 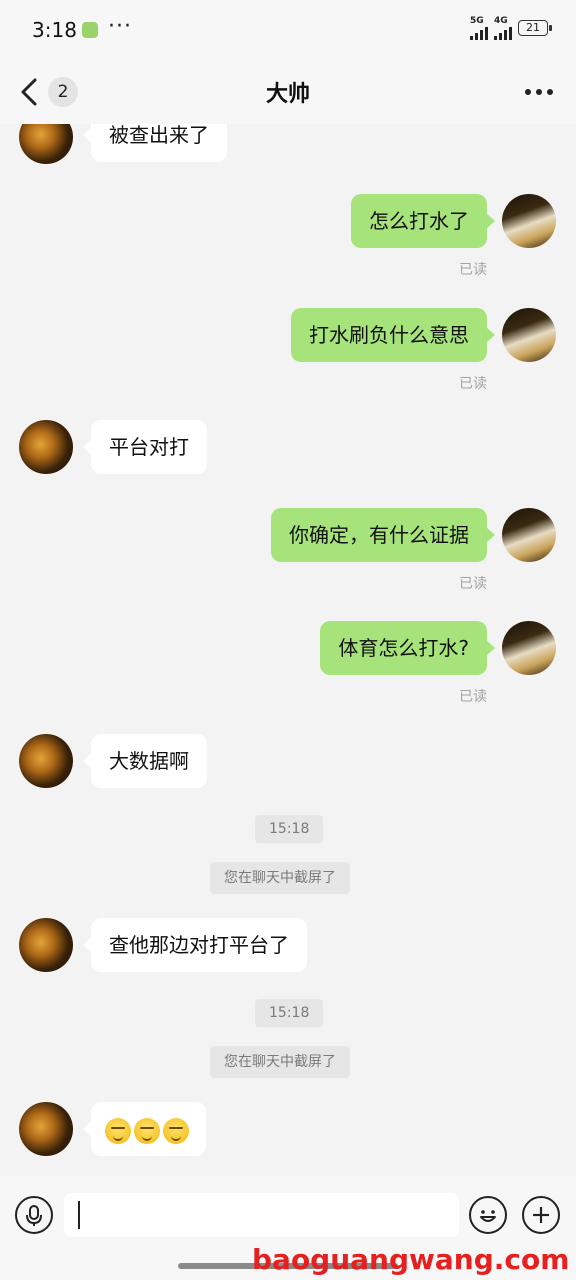 What do you see at coordinates (539, 92) in the screenshot?
I see `more-dots-icon` at bounding box center [539, 92].